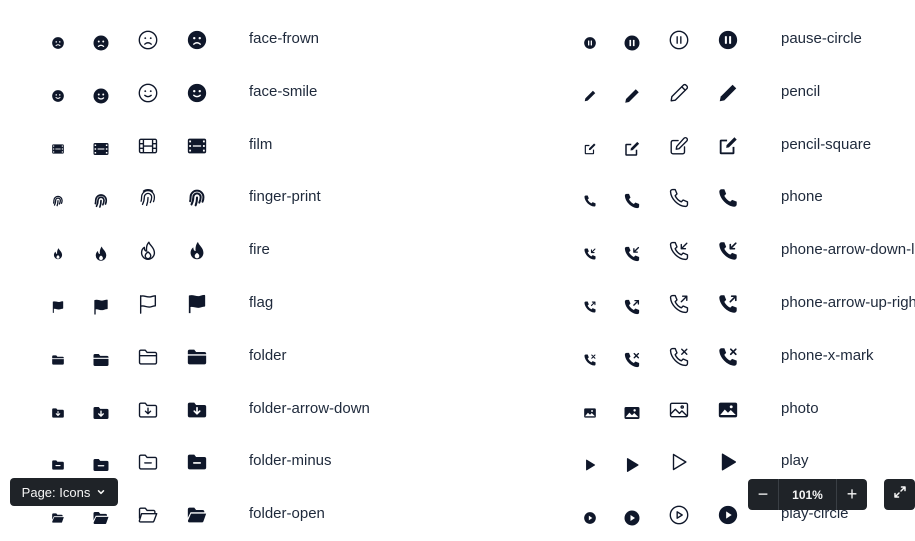 The image size is (915, 541). I want to click on icon-name-label: phone-x-mark, so click(827, 355).